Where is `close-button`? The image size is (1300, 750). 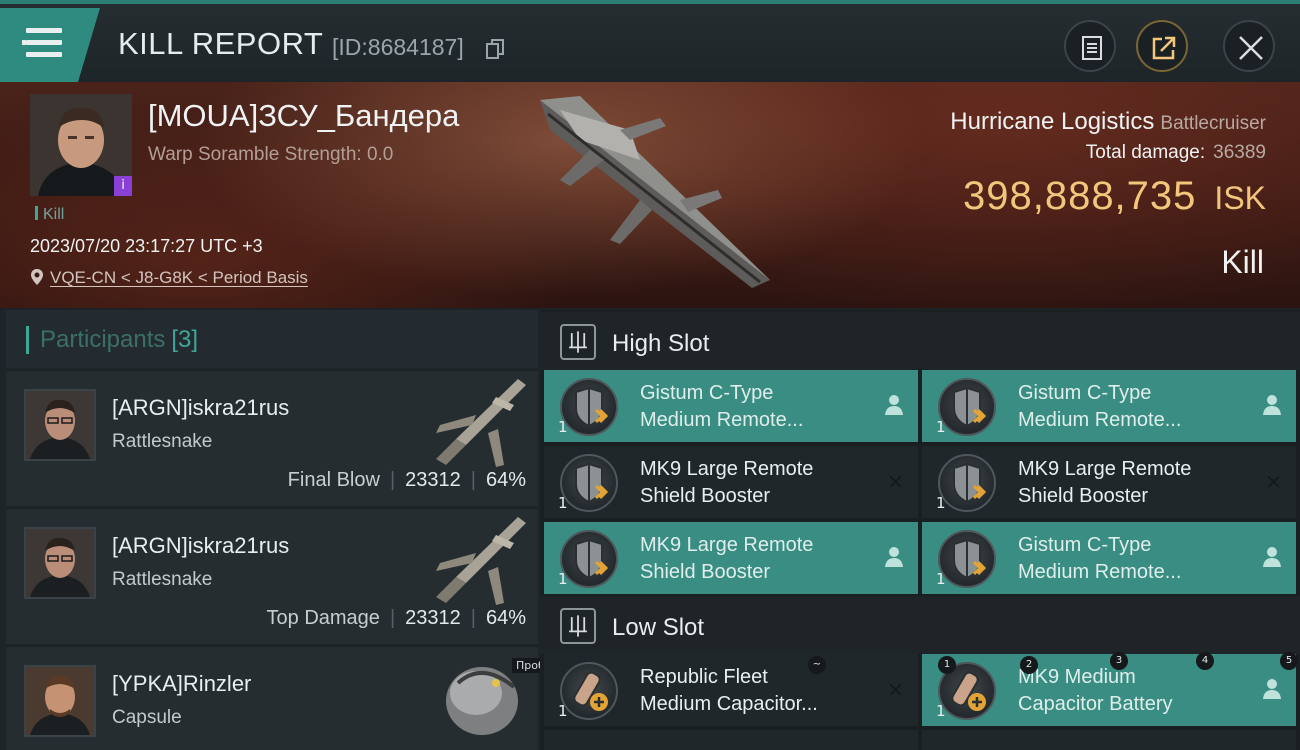
close-button is located at coordinates (1249, 46).